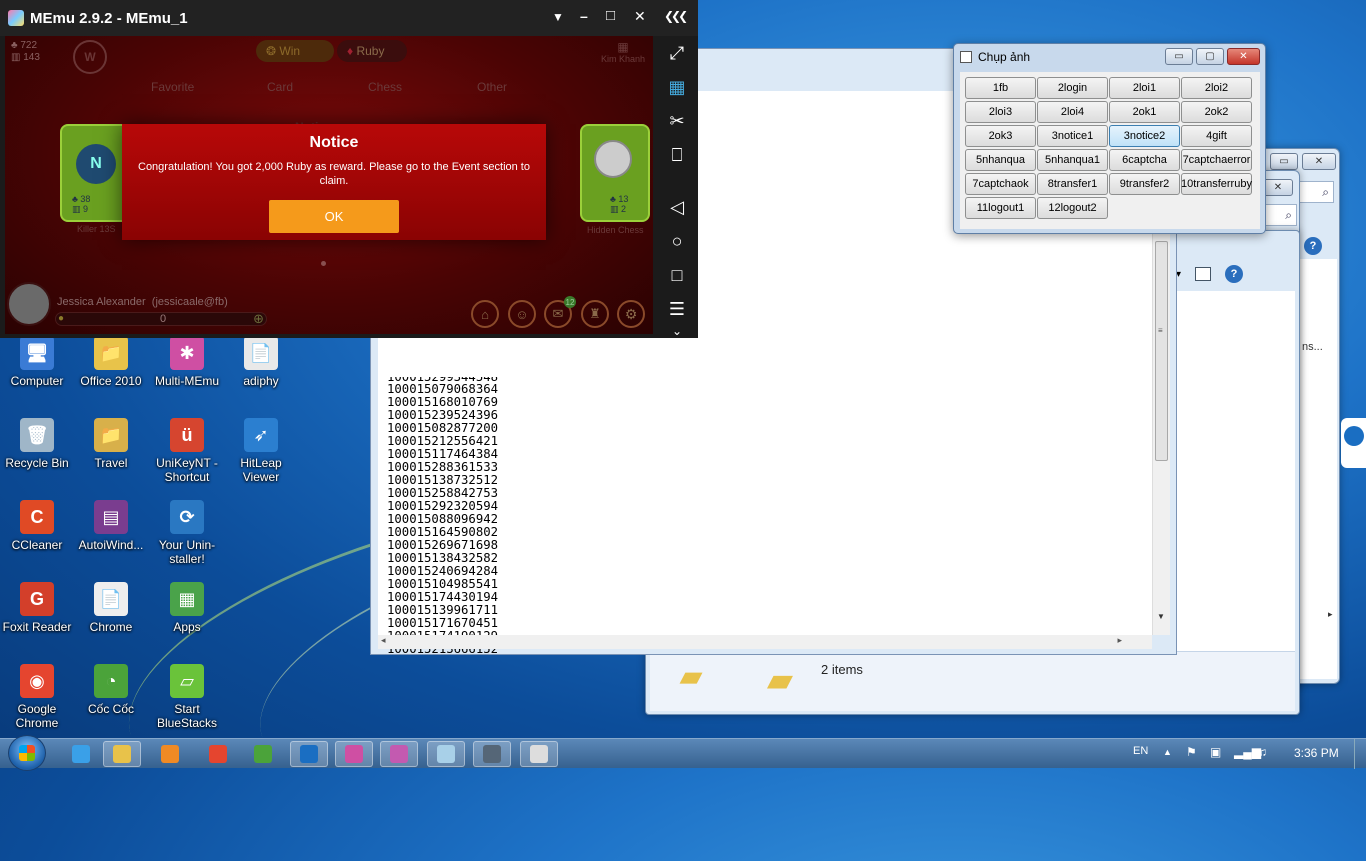 The width and height of the screenshot is (1366, 861). I want to click on capture-button-7captchaerror: 7captchaerror, so click(1216, 160).